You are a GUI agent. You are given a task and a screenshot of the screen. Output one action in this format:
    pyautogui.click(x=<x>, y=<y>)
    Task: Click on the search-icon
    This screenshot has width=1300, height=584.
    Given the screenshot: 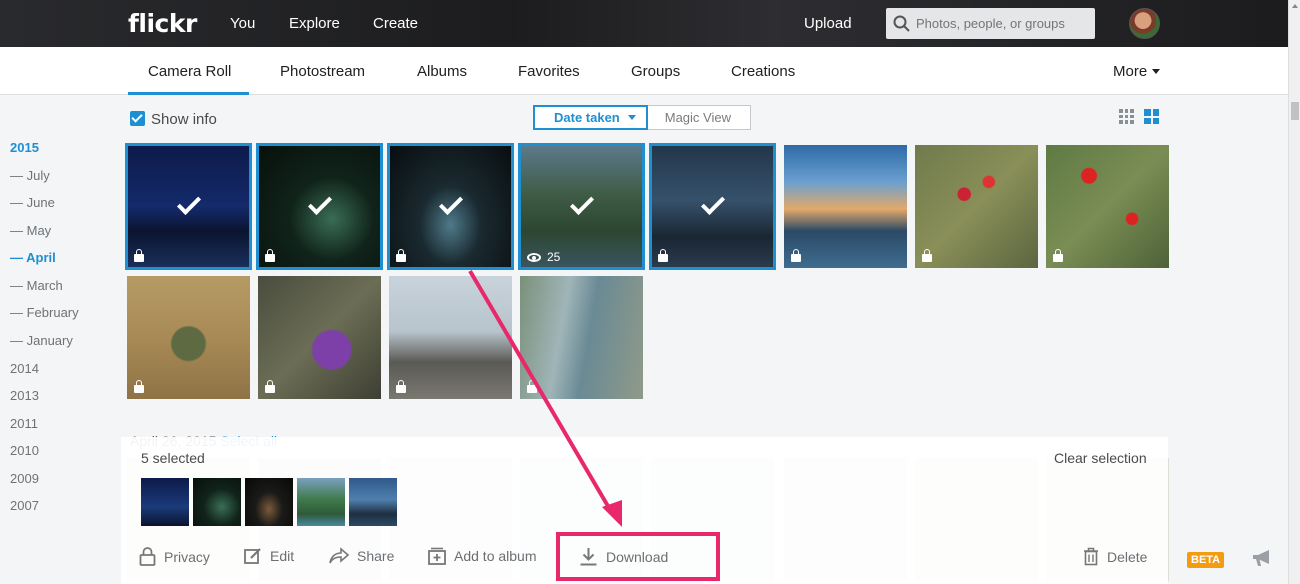 What is the action you would take?
    pyautogui.click(x=901, y=23)
    